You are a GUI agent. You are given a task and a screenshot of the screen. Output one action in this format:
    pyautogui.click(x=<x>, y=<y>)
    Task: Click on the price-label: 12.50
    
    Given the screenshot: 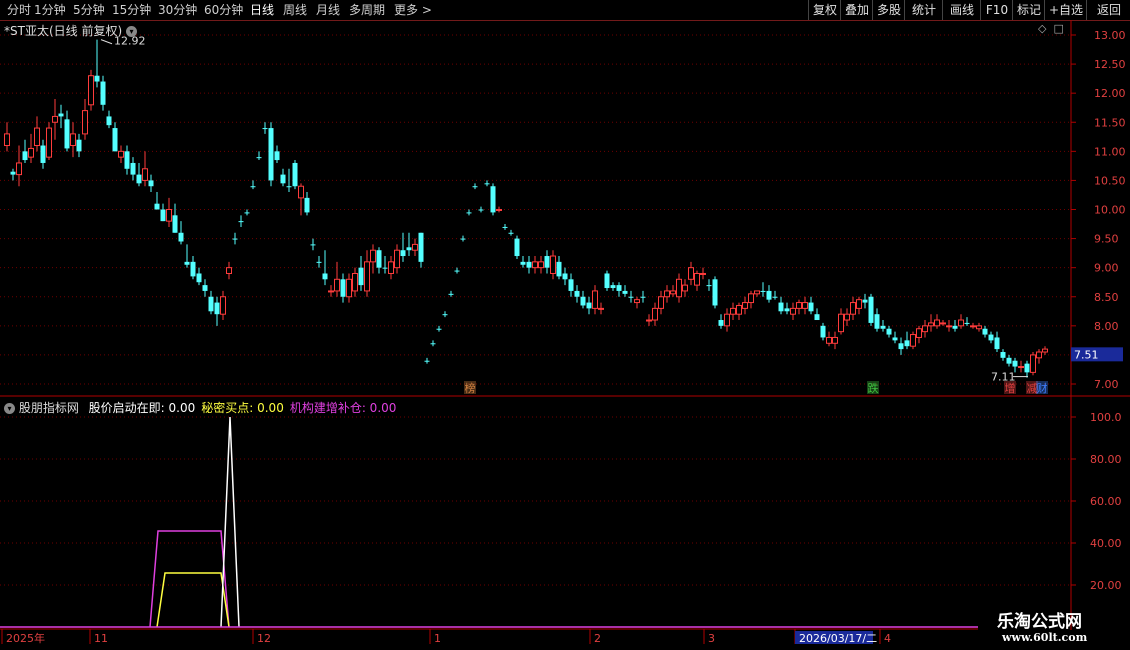 What is the action you would take?
    pyautogui.click(x=1110, y=64)
    